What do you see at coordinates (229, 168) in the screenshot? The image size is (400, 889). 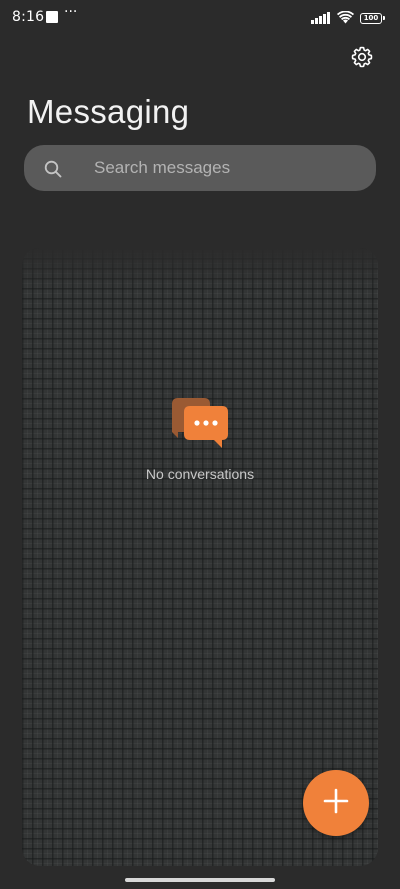 I see `search-input` at bounding box center [229, 168].